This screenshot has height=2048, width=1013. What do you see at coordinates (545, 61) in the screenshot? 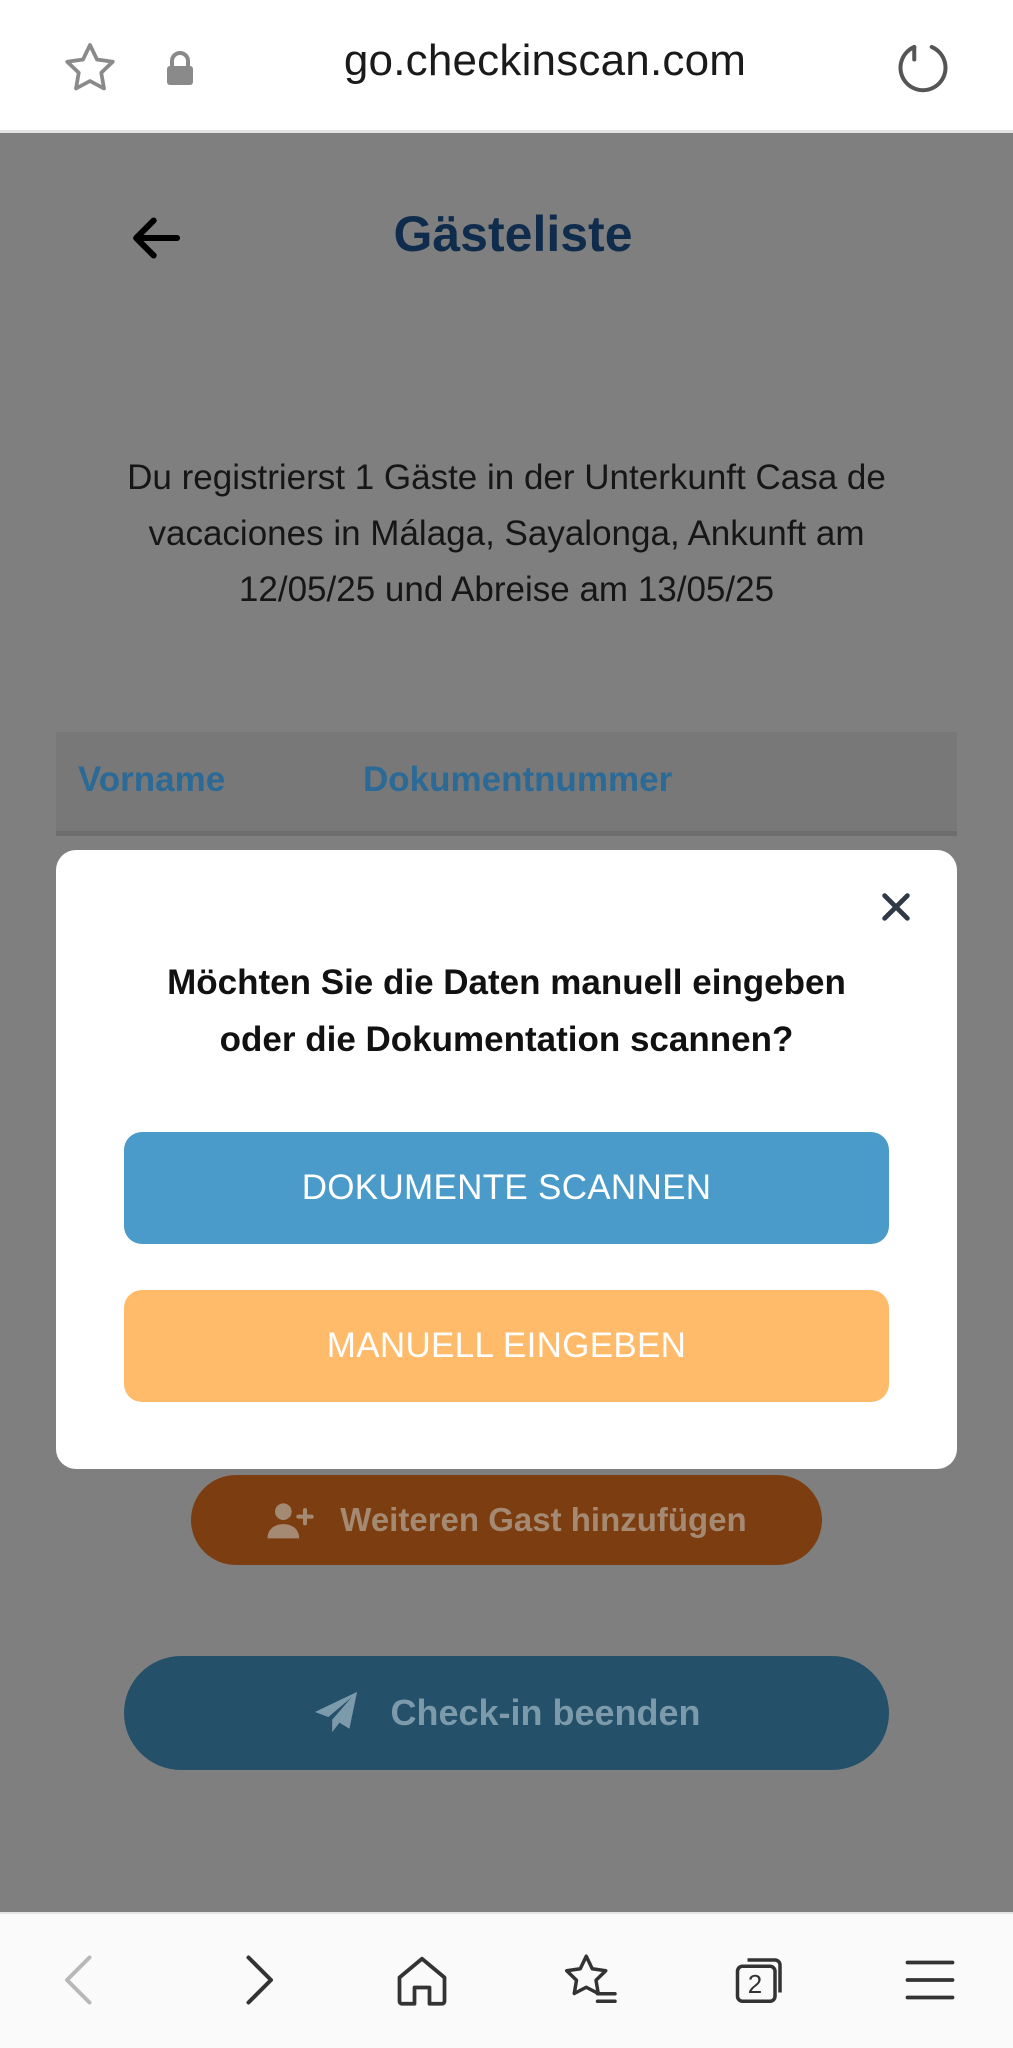
I see `address-bar-url: go.checkinscan.com` at bounding box center [545, 61].